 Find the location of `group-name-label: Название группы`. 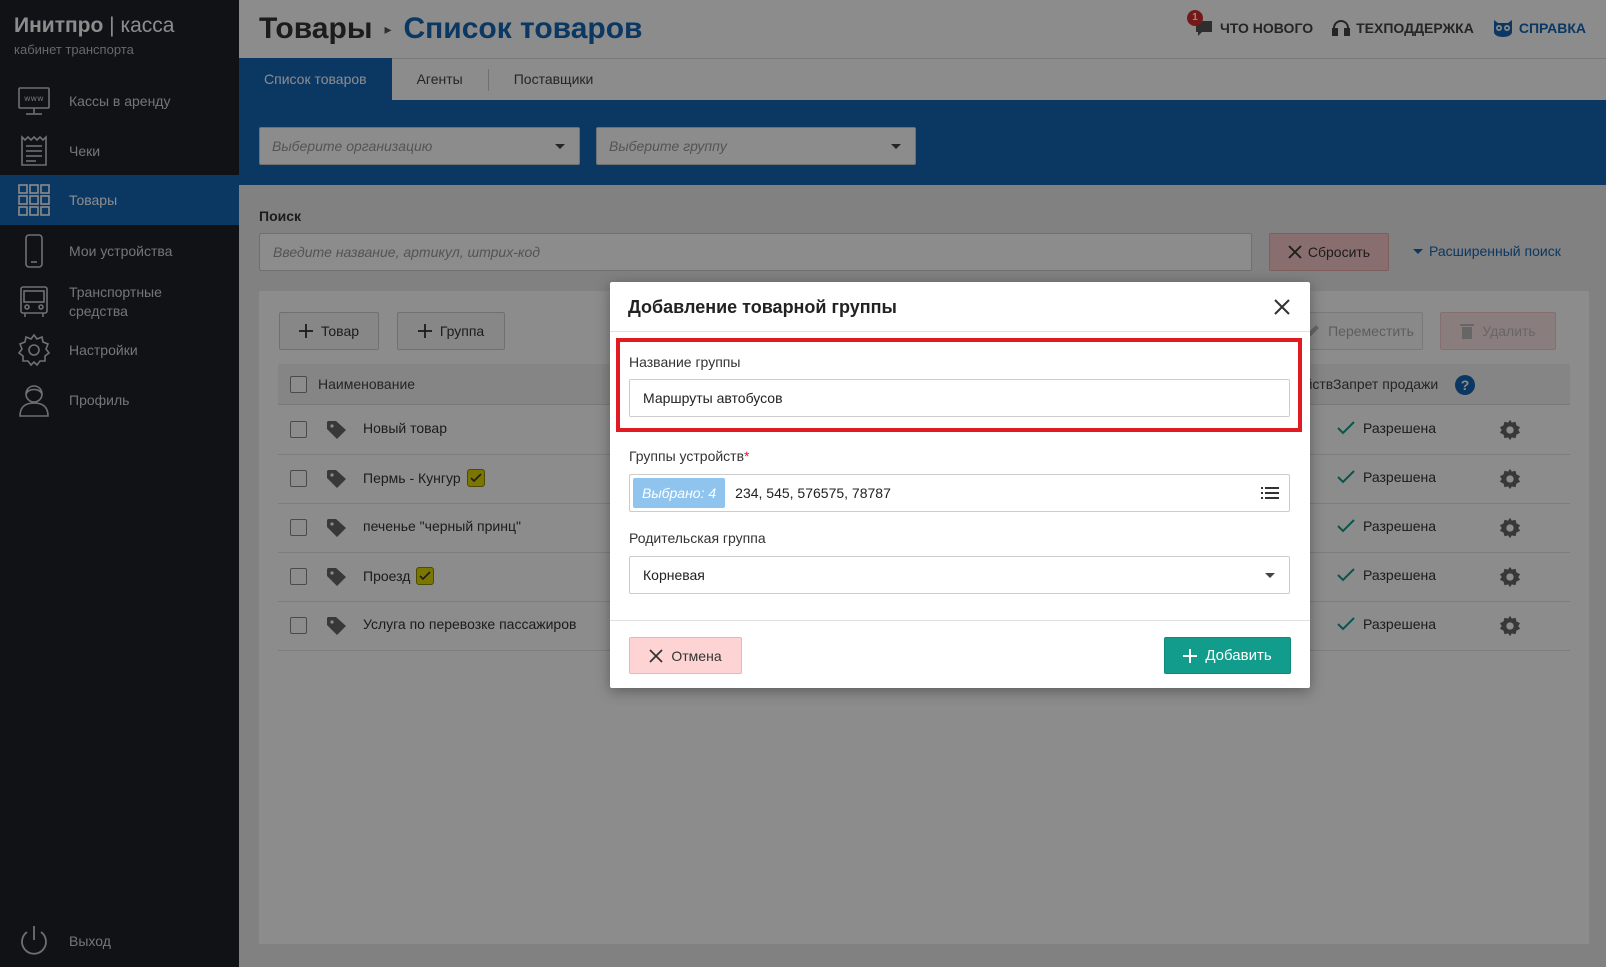

group-name-label: Название группы is located at coordinates (685, 362).